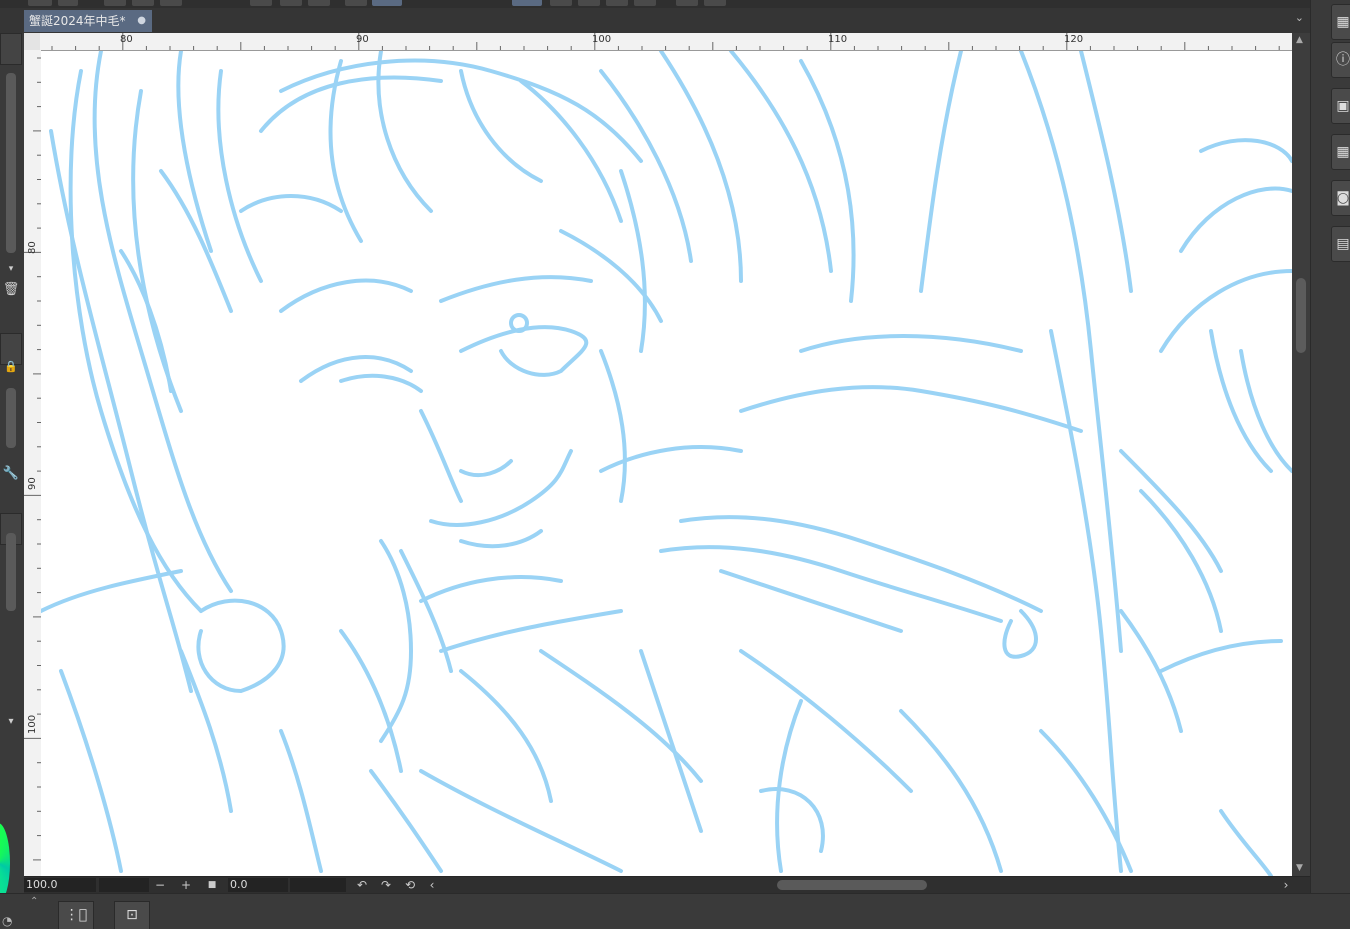 The height and width of the screenshot is (929, 1350). What do you see at coordinates (60, 885) in the screenshot?
I see `zoom-input: 100.0` at bounding box center [60, 885].